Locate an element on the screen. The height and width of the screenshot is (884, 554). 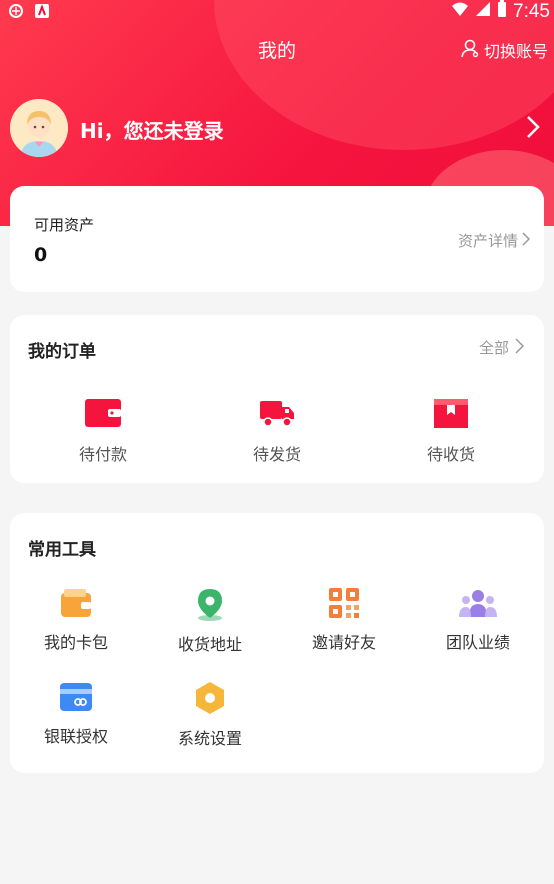
order-item-label: 待付款 is located at coordinates (102, 454).